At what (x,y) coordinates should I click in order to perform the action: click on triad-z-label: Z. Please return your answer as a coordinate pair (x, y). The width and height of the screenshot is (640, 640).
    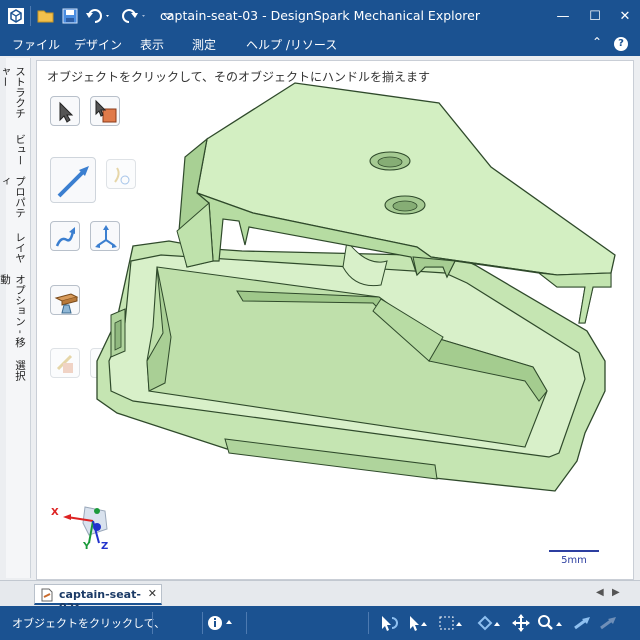
    Looking at the image, I should click on (105, 546).